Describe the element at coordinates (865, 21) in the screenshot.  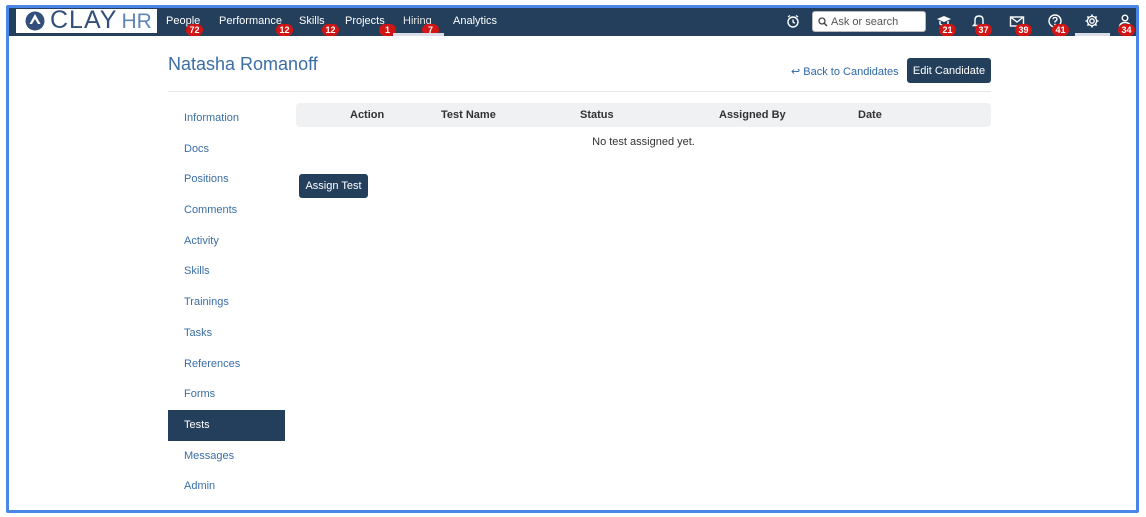
I see `search-placeholder: Ask or search` at that location.